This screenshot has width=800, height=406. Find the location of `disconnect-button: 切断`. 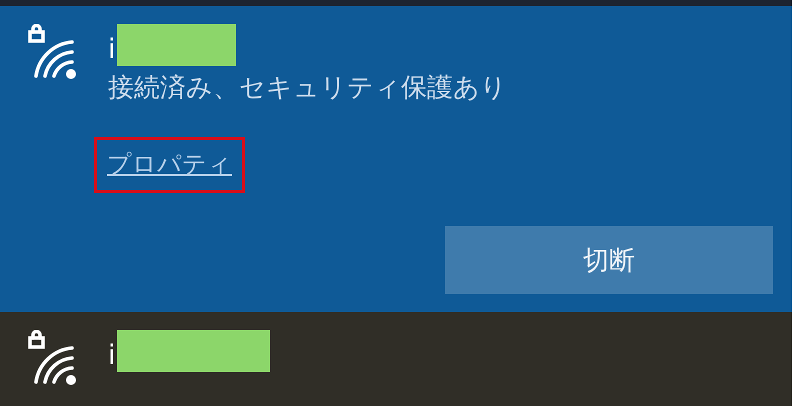

disconnect-button: 切断 is located at coordinates (609, 260).